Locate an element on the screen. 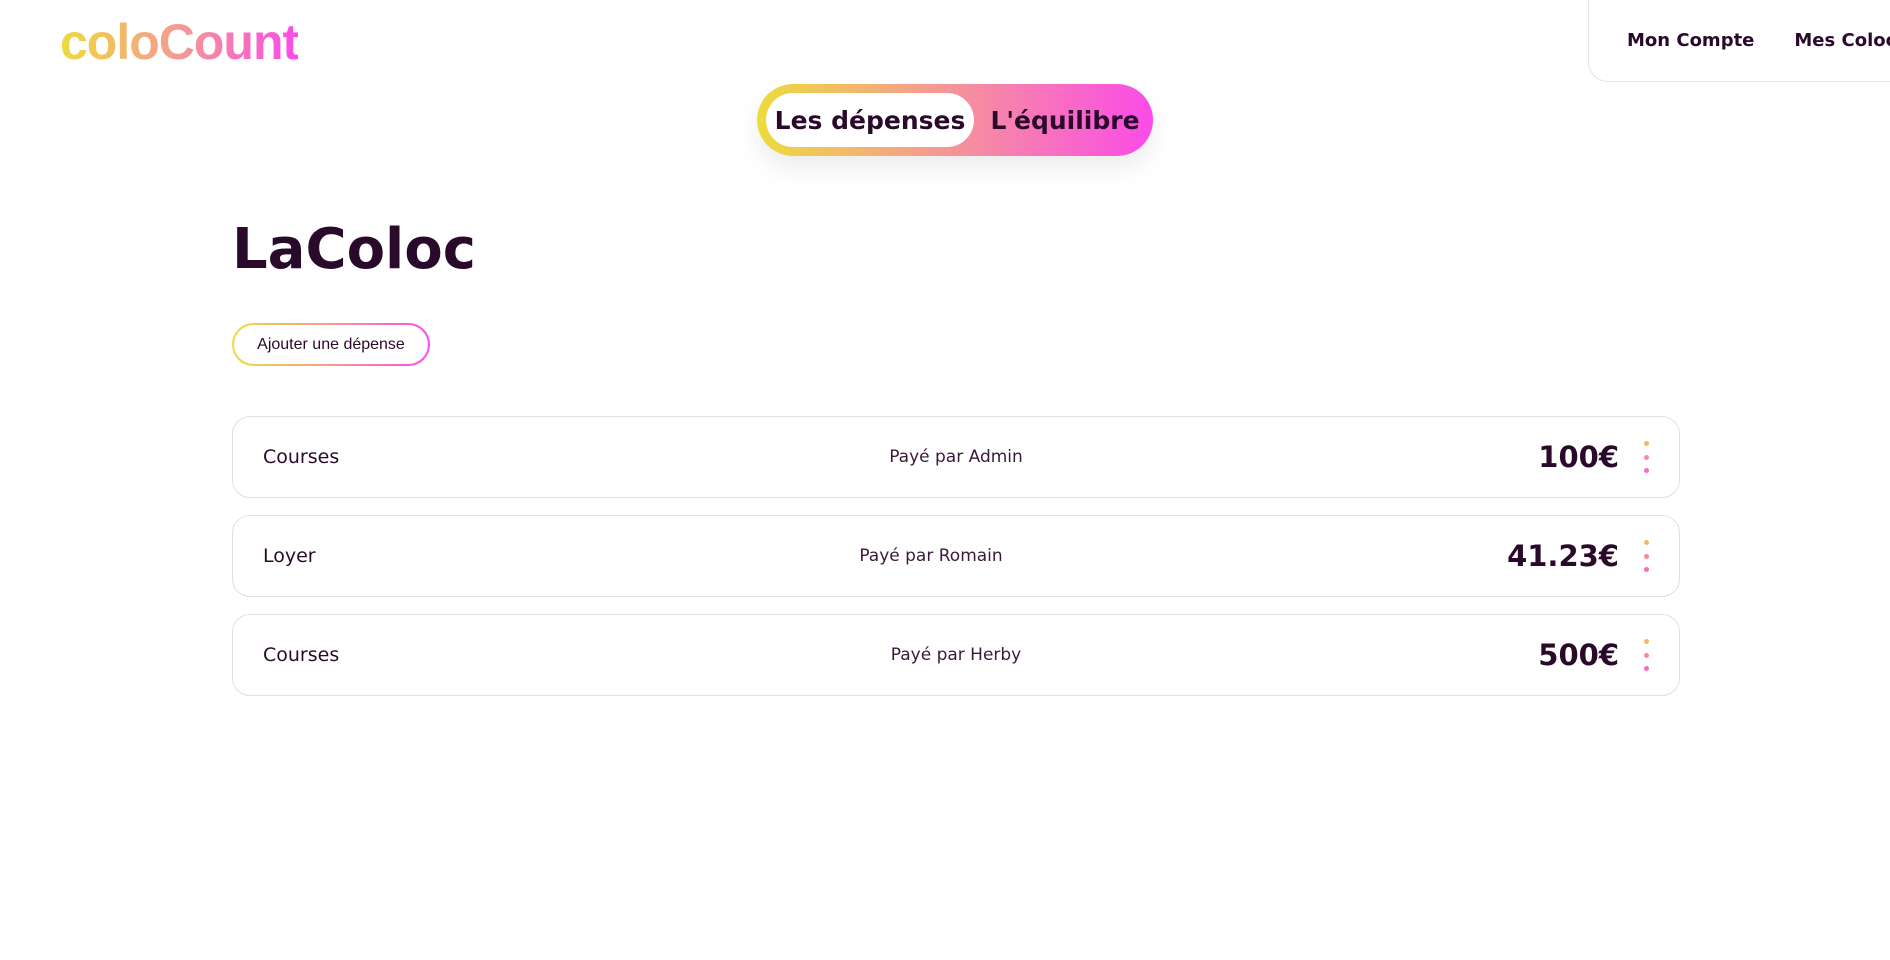 This screenshot has height=960, width=1890. tab-expenses: Les dépenses is located at coordinates (870, 120).